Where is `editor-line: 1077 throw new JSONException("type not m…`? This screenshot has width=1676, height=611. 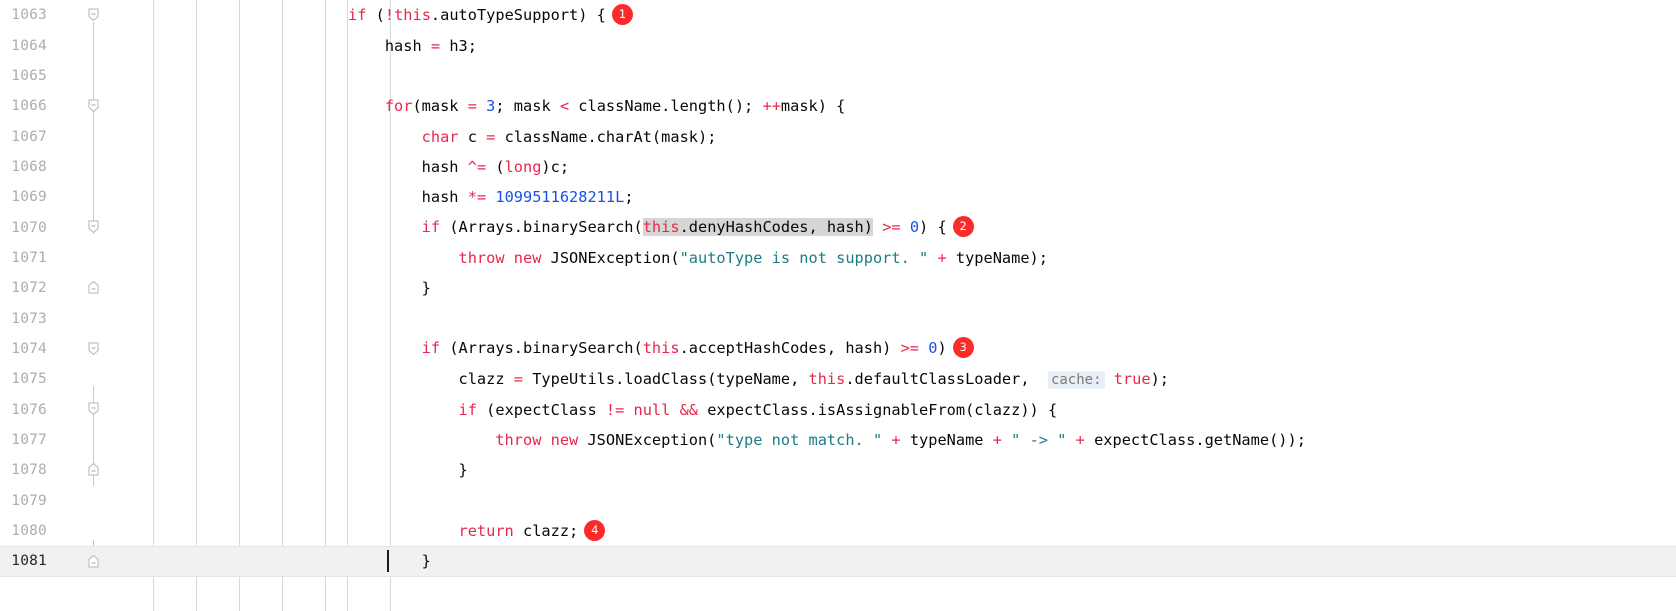
editor-line: 1077 throw new JSONException("type not m… is located at coordinates (838, 440).